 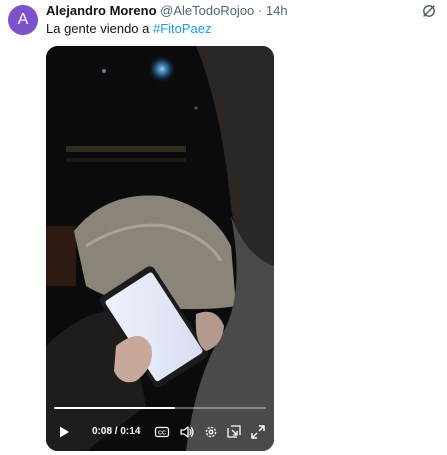 What do you see at coordinates (99, 28) in the screenshot?
I see `tweet-text-prefix: La gente viendo a` at bounding box center [99, 28].